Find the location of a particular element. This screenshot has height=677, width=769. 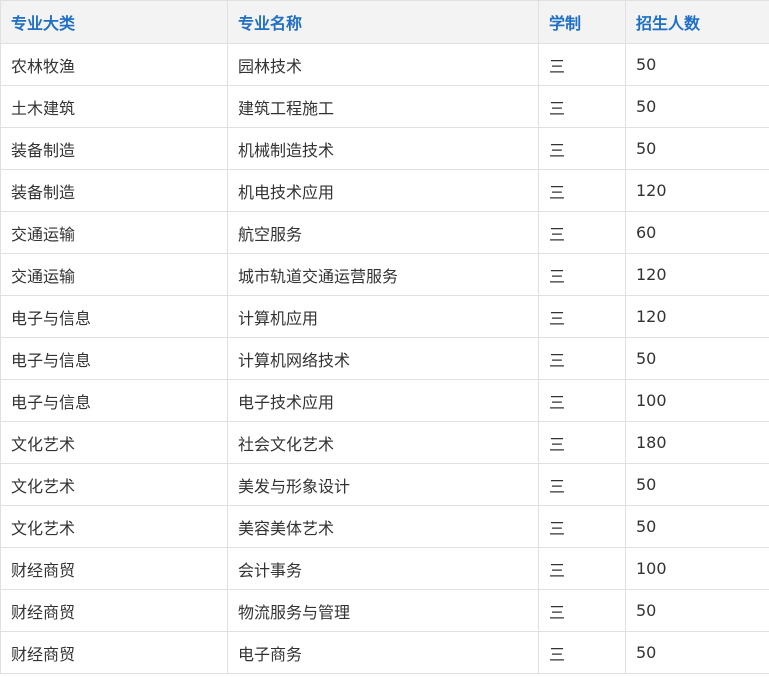

cell-major-name: 建筑工程施工 is located at coordinates (383, 106).